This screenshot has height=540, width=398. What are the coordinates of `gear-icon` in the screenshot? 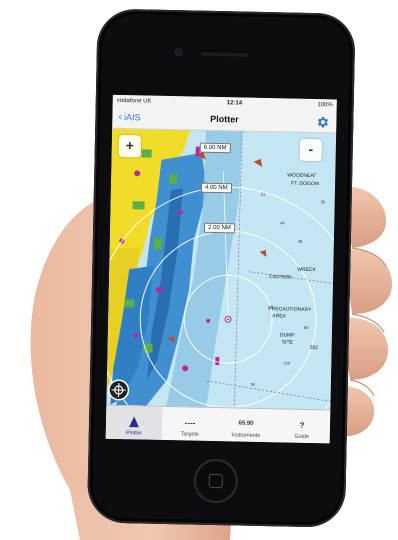 It's located at (322, 122).